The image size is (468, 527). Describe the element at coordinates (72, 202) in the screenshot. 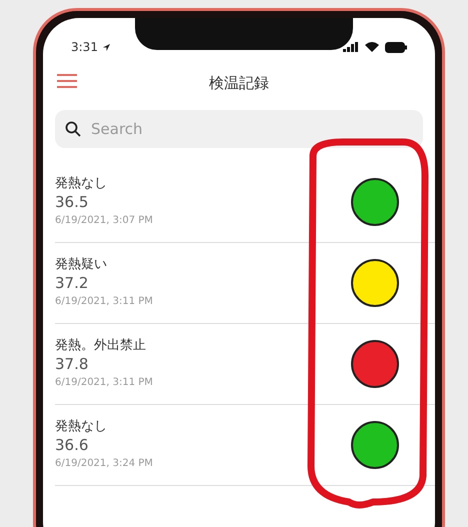

I see `record-temperature: 36.5` at that location.